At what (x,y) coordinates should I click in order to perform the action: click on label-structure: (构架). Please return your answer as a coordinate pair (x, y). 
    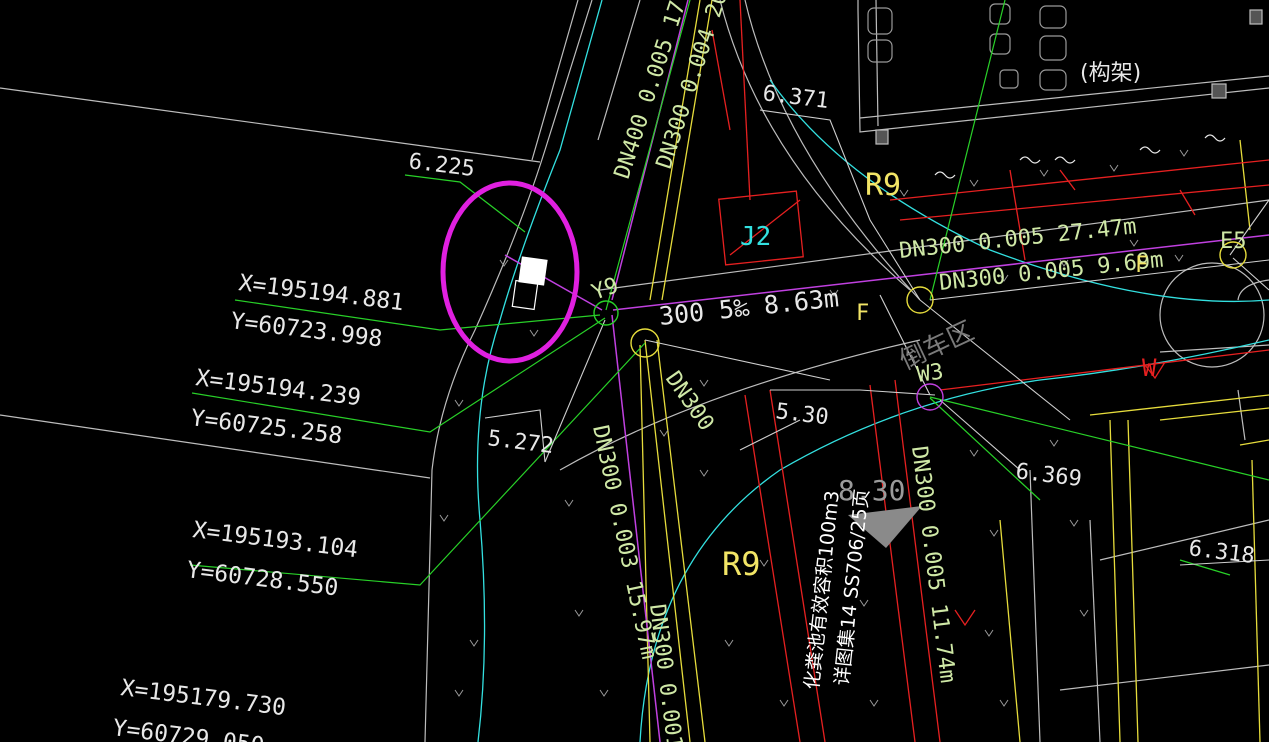
    Looking at the image, I should click on (1110, 73).